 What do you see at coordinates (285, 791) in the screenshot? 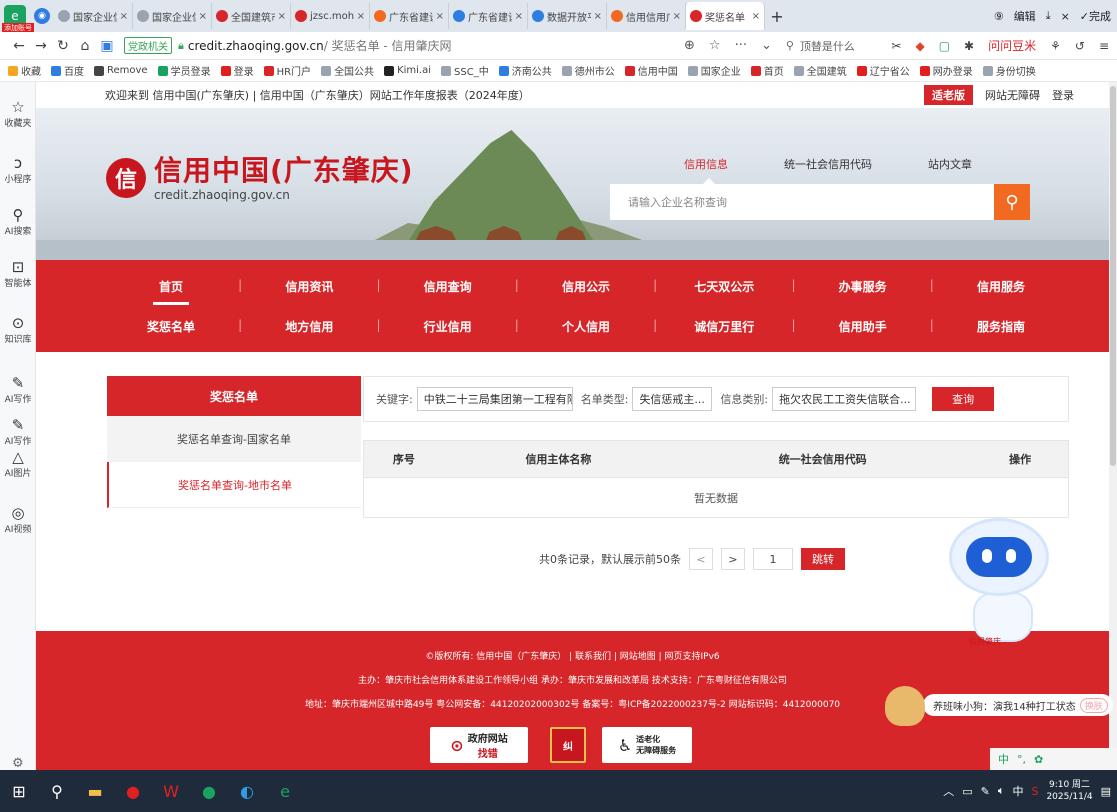
I see `browser-taskbar-icon: e` at bounding box center [285, 791].